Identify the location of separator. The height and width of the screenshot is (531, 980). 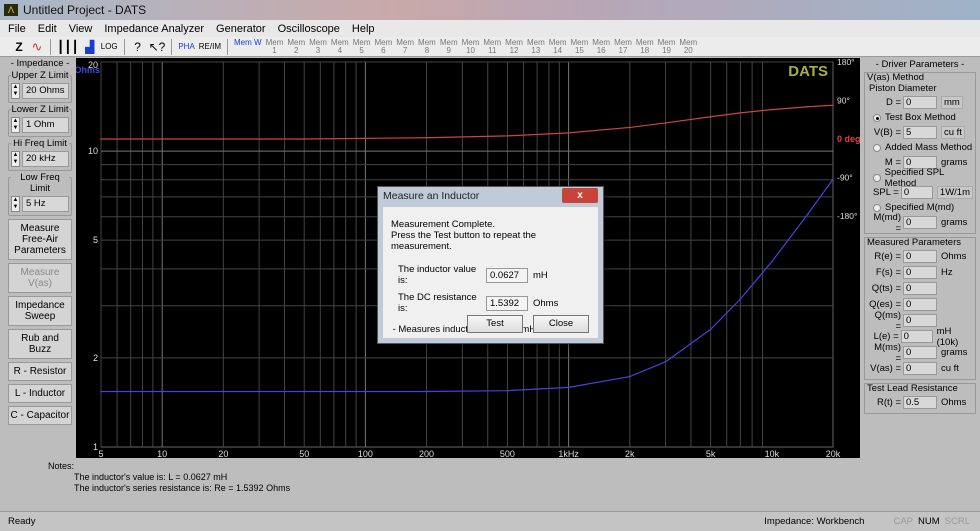
(228, 46).